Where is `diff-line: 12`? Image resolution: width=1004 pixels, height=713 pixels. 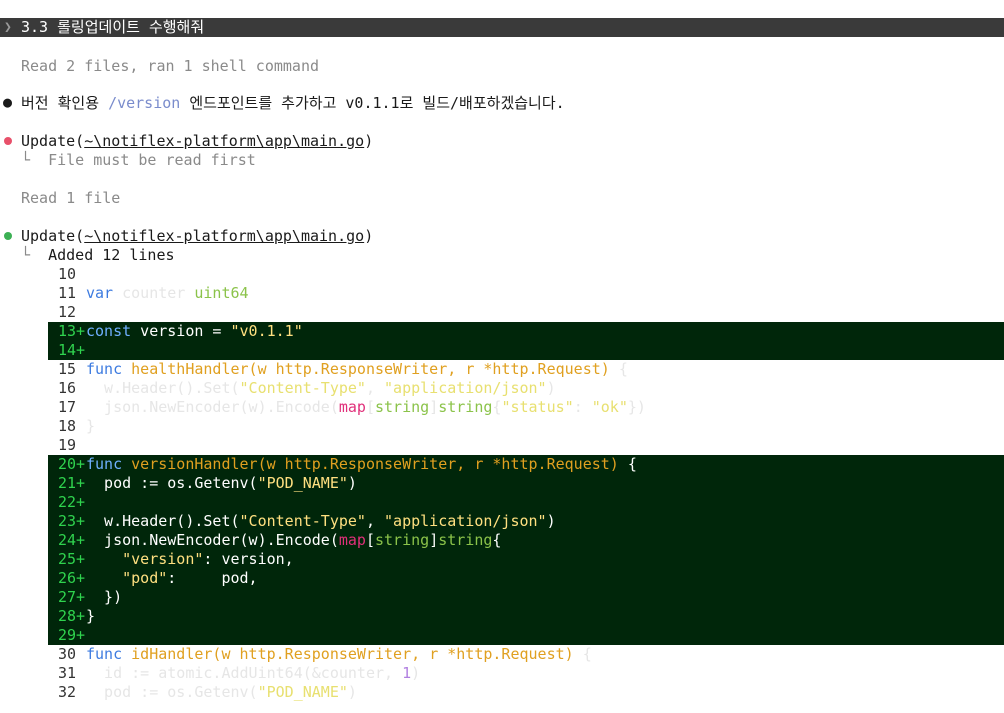 diff-line: 12 is located at coordinates (66, 312).